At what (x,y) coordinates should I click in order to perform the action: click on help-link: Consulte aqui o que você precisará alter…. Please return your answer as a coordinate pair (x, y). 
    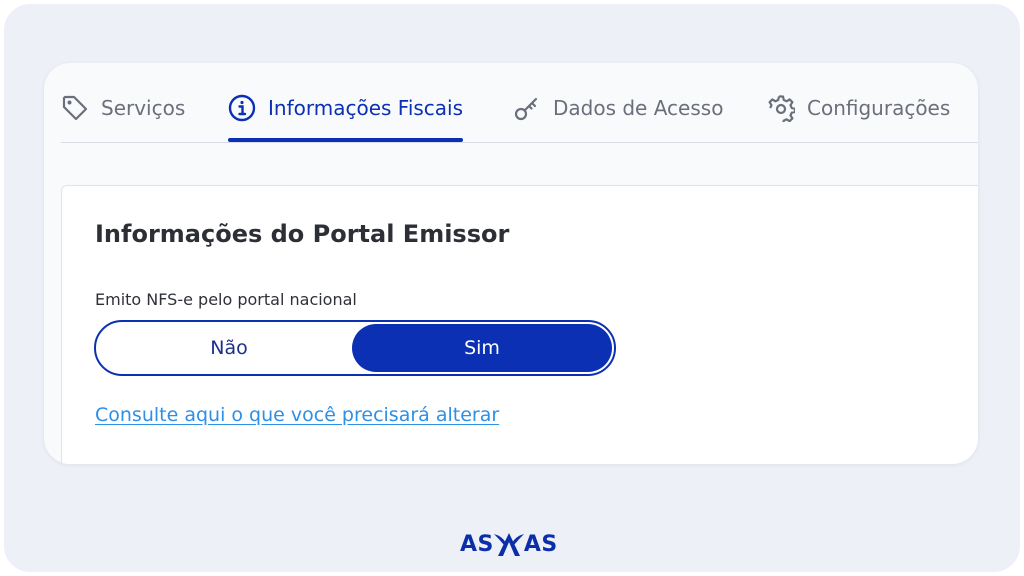
    Looking at the image, I should click on (297, 415).